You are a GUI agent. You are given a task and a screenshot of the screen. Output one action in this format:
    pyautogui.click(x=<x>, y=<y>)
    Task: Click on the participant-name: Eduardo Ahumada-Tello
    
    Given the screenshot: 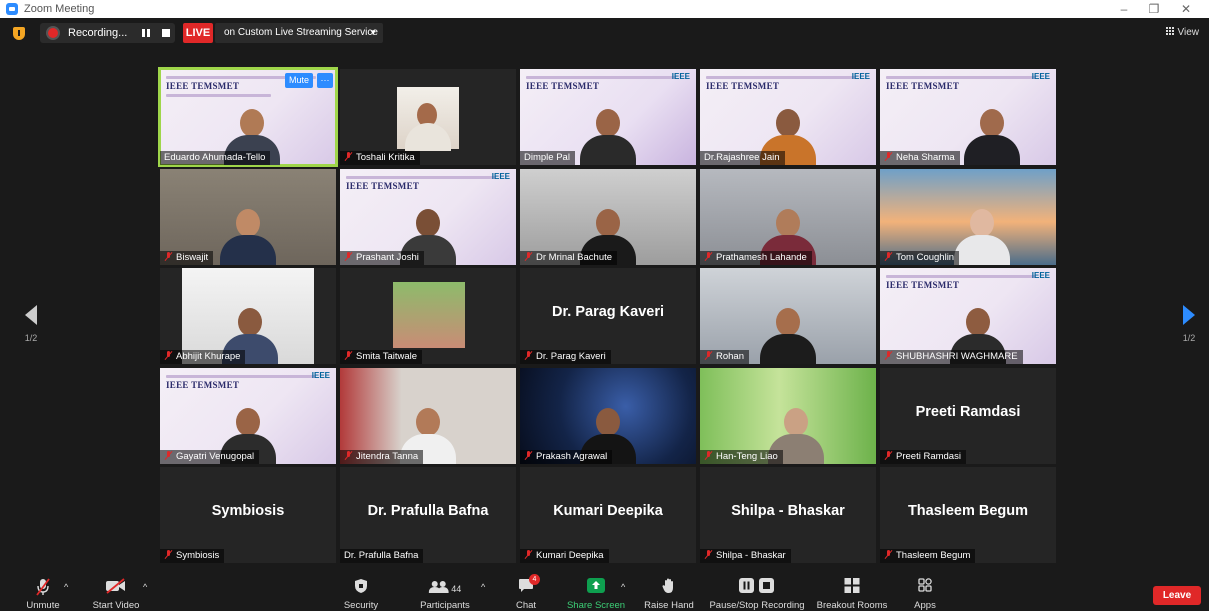 What is the action you would take?
    pyautogui.click(x=215, y=158)
    